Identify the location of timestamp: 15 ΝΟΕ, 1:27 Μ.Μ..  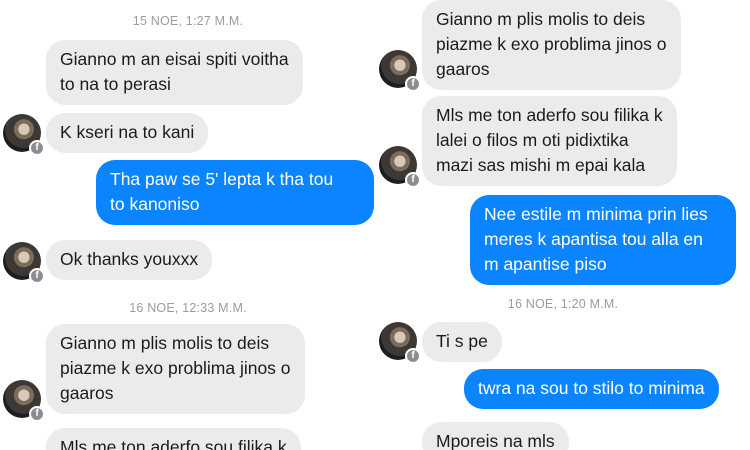
(188, 21).